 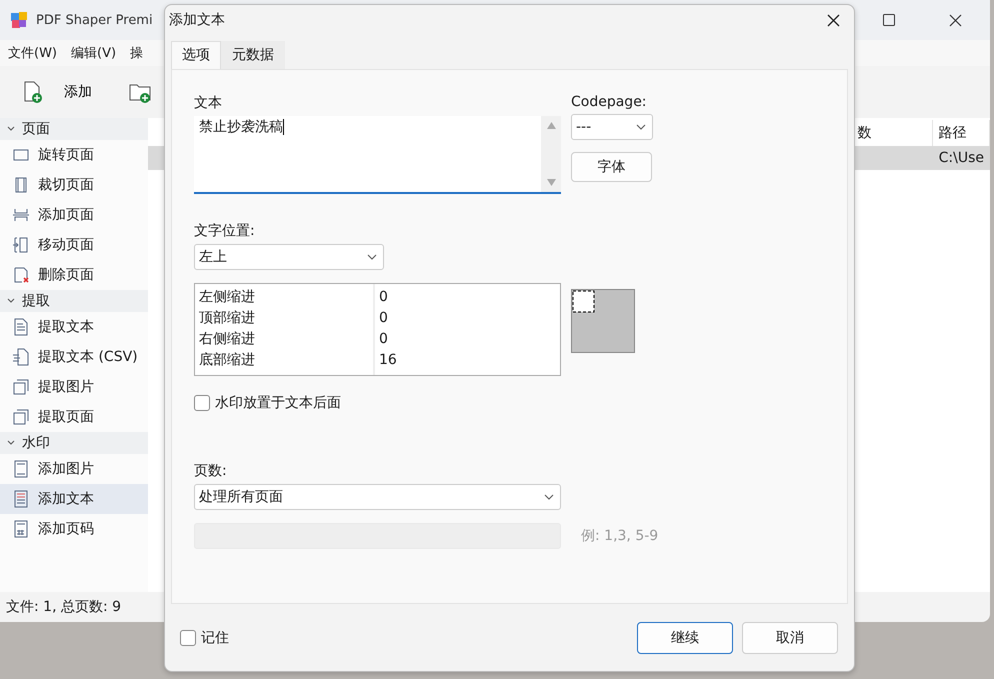 I want to click on codepage-dropdown: ---, so click(x=612, y=127).